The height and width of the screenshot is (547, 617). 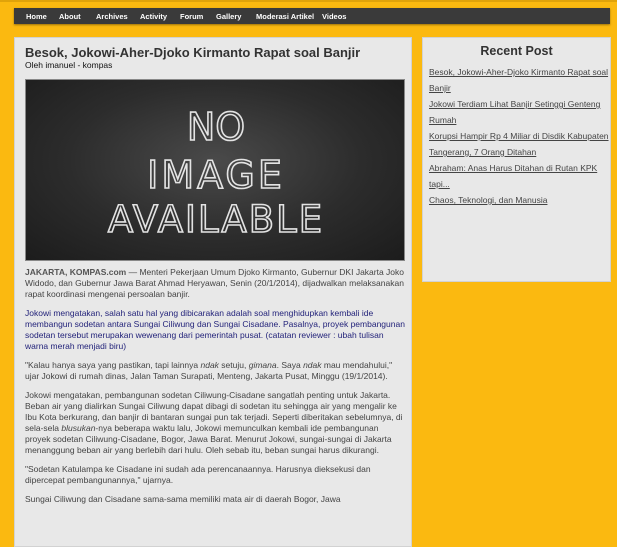 I want to click on top-border, so click(x=308, y=1).